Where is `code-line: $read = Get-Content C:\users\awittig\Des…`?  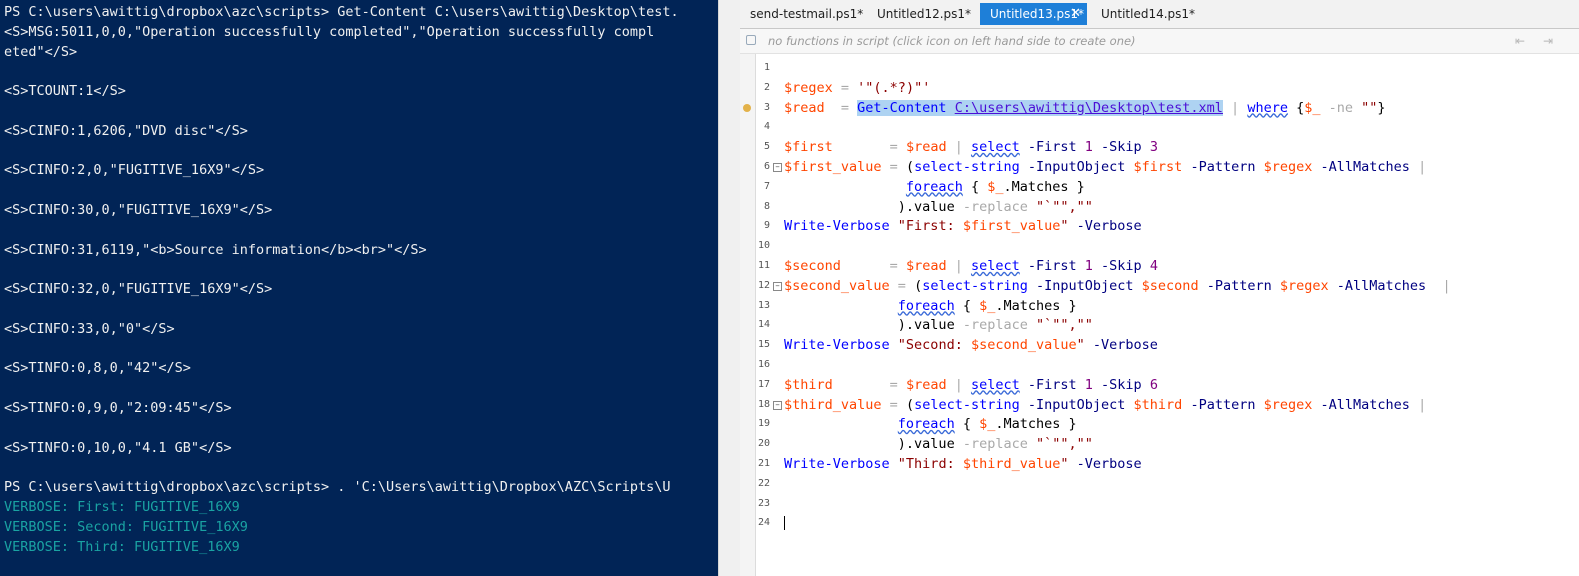 code-line: $read = Get-Content C:\users\awittig\Des… is located at coordinates (1085, 108).